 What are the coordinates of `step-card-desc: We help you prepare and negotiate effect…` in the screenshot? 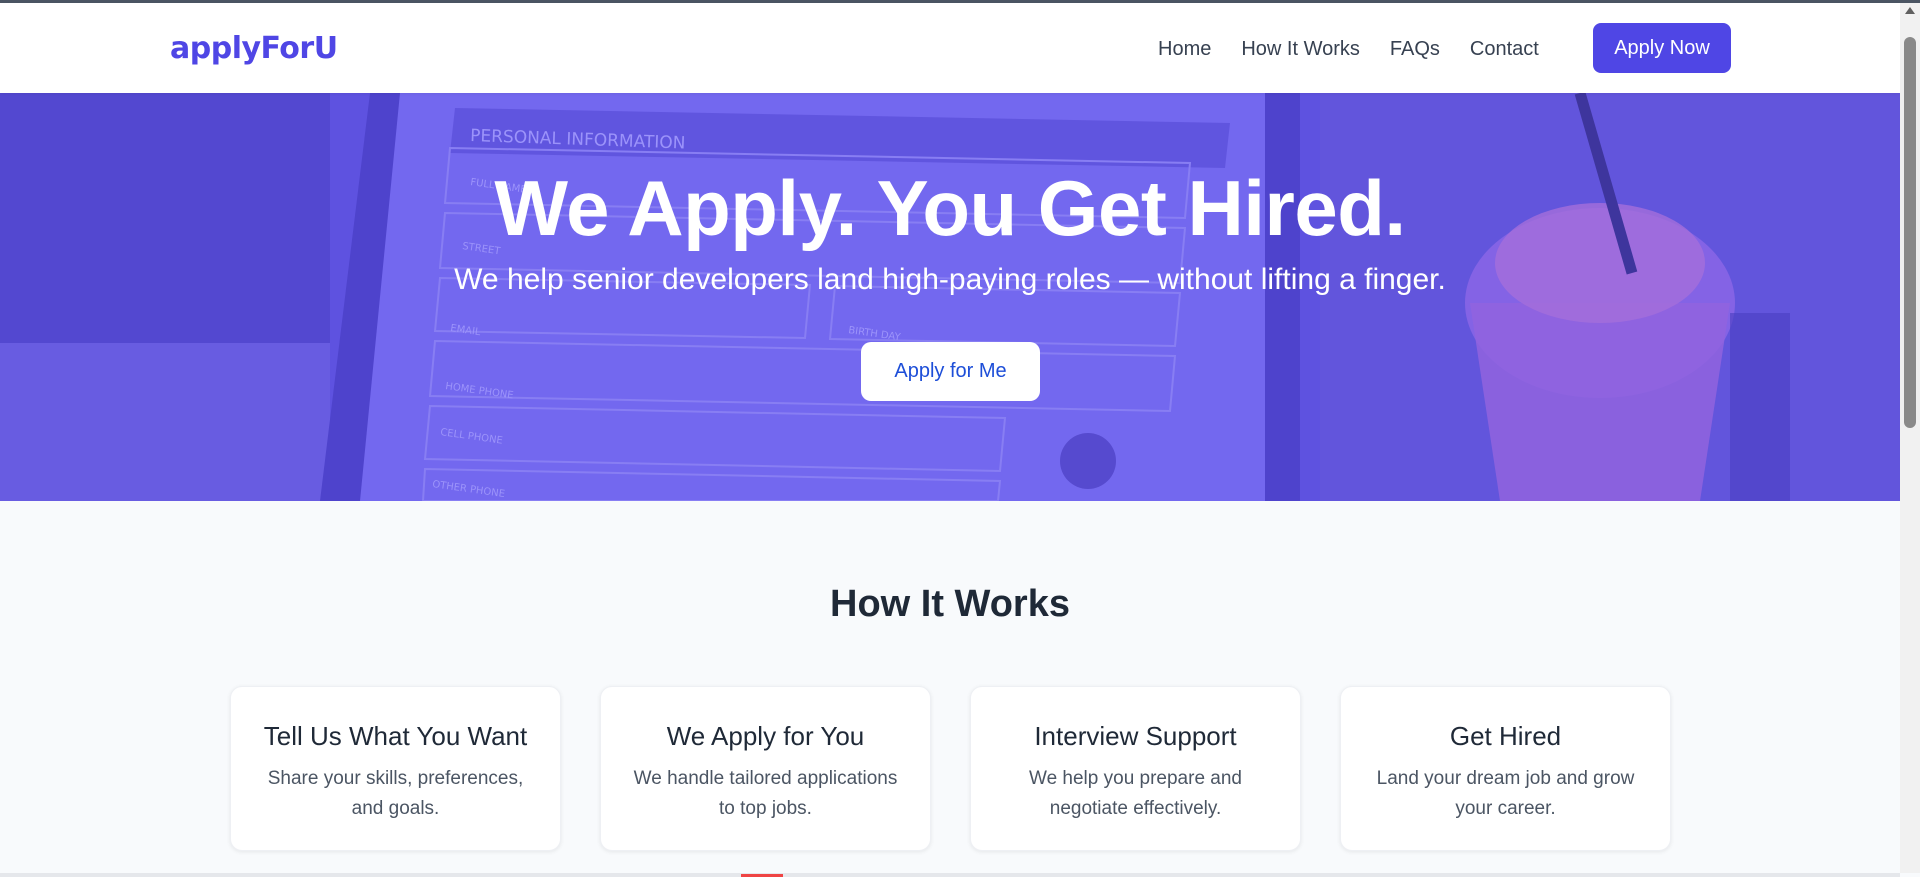 It's located at (1135, 793).